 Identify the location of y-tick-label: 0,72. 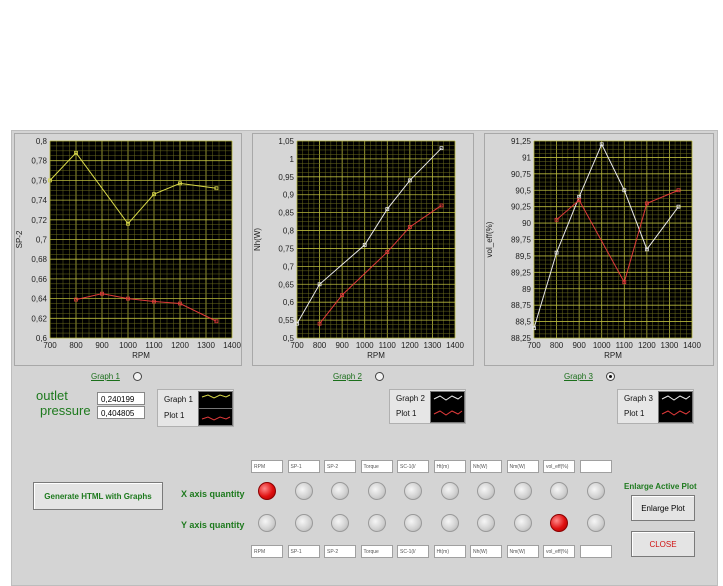
(39, 220).